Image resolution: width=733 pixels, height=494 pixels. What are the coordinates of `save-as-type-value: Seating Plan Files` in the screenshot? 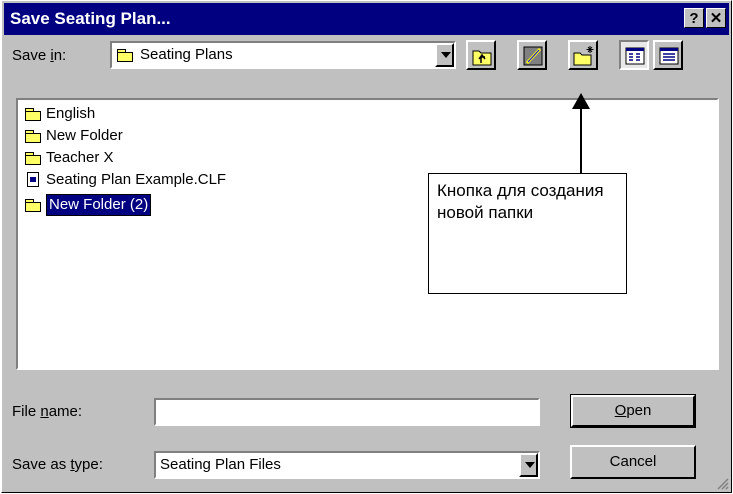 It's located at (220, 464).